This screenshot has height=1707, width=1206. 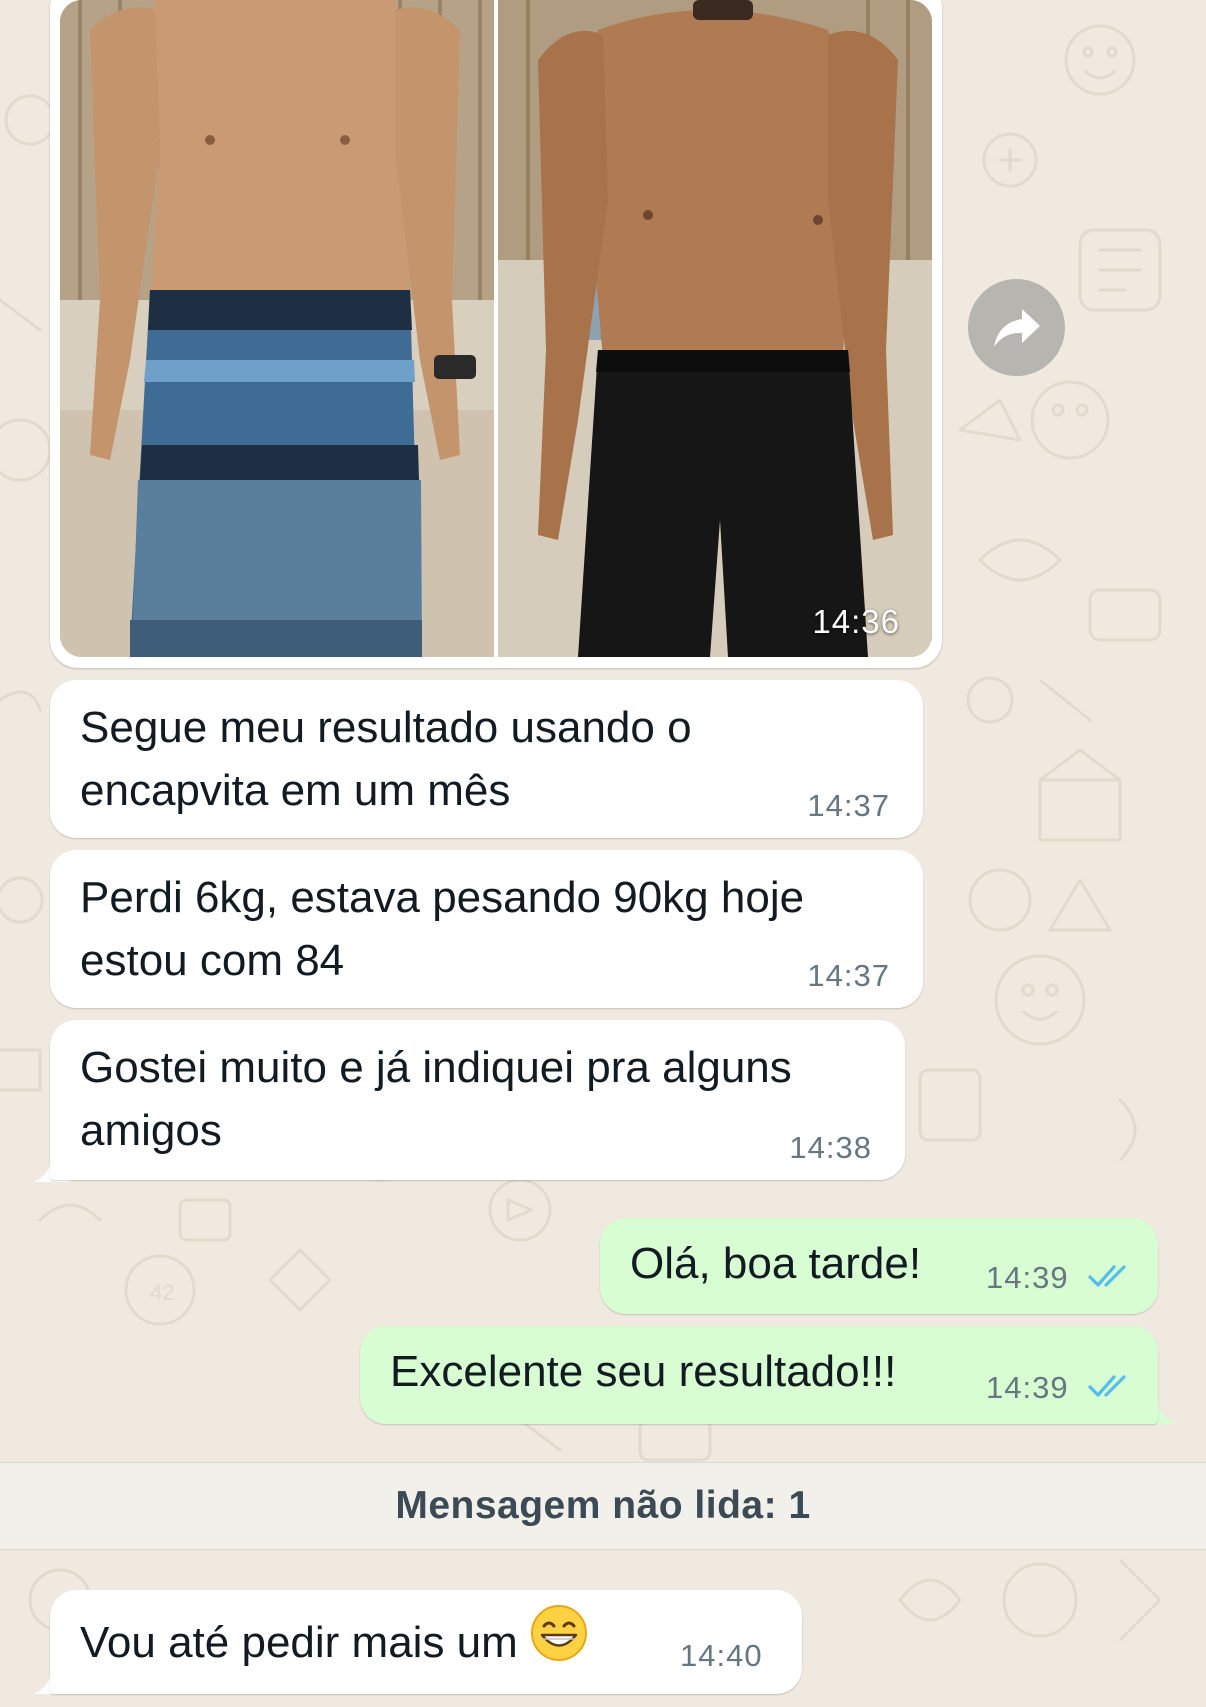 What do you see at coordinates (830, 1147) in the screenshot?
I see `message-timestamp: 14:38` at bounding box center [830, 1147].